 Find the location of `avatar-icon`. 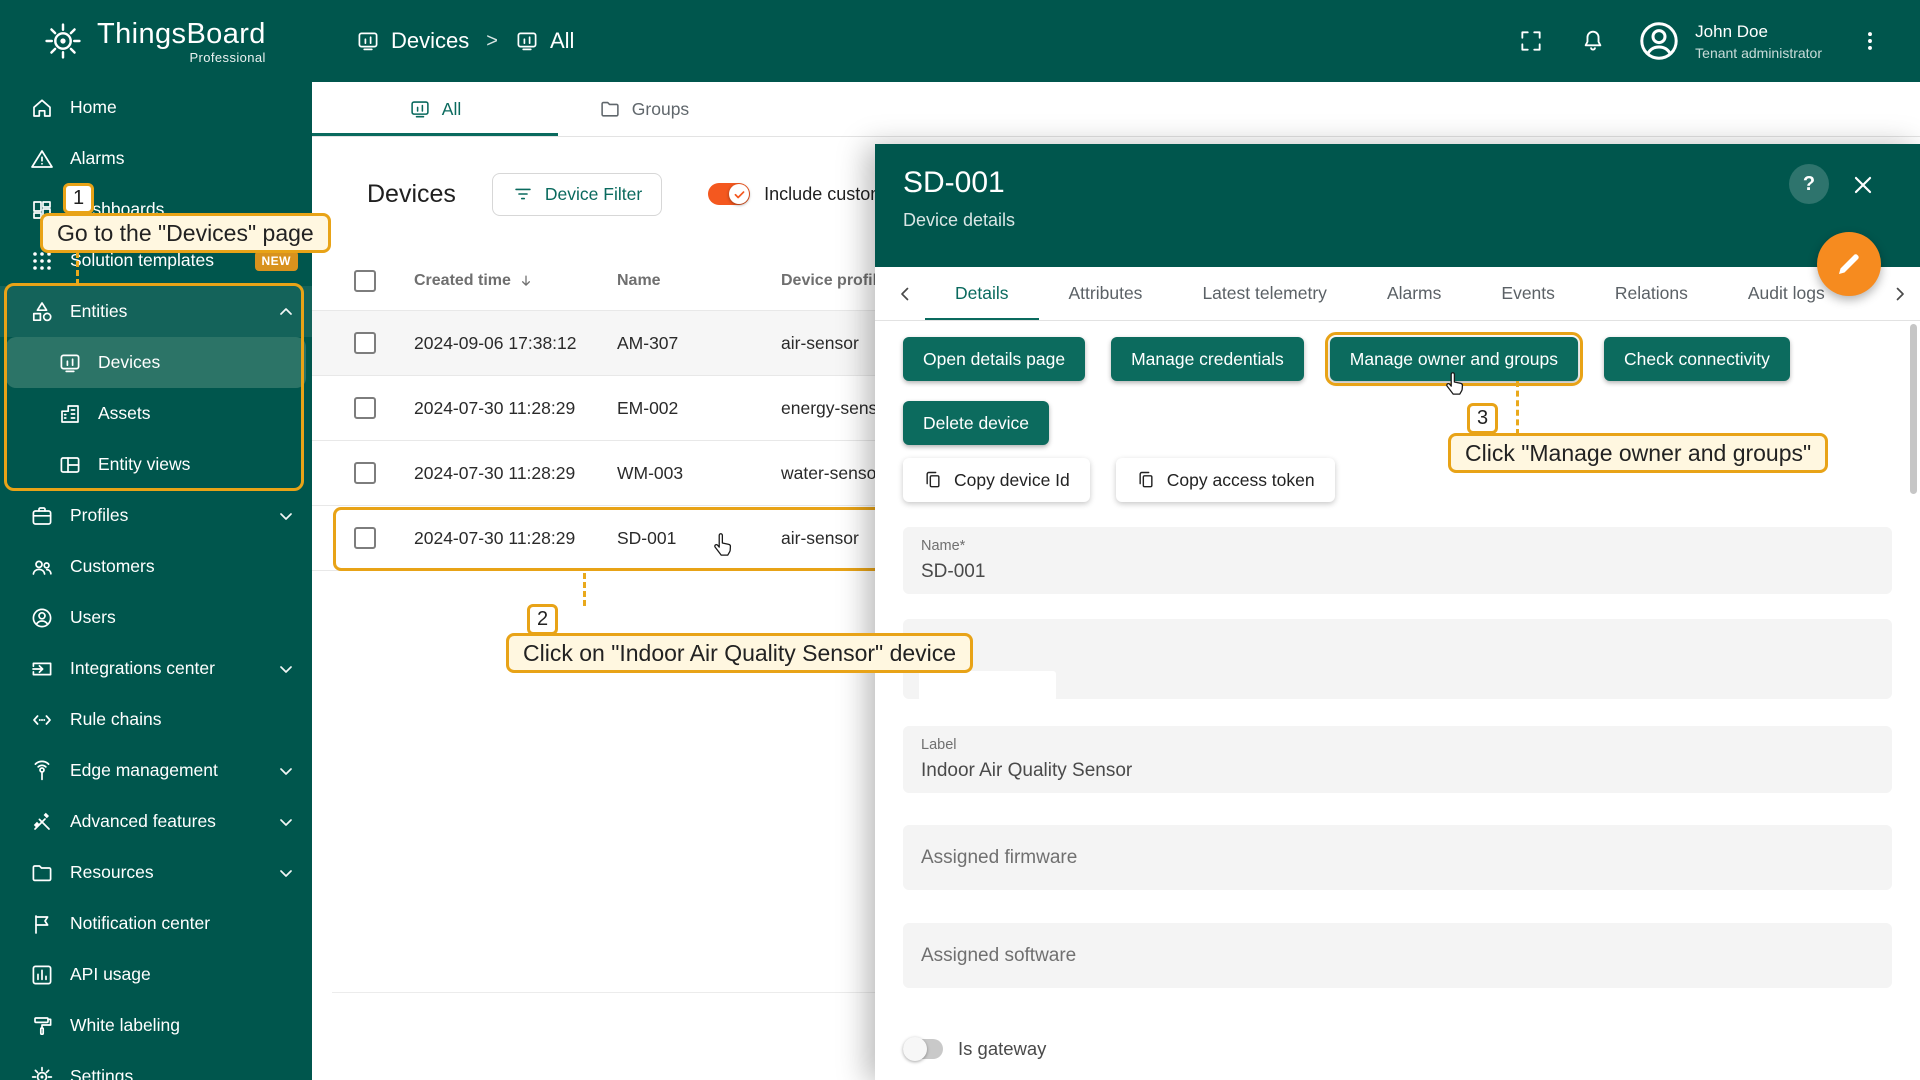

avatar-icon is located at coordinates (1659, 41).